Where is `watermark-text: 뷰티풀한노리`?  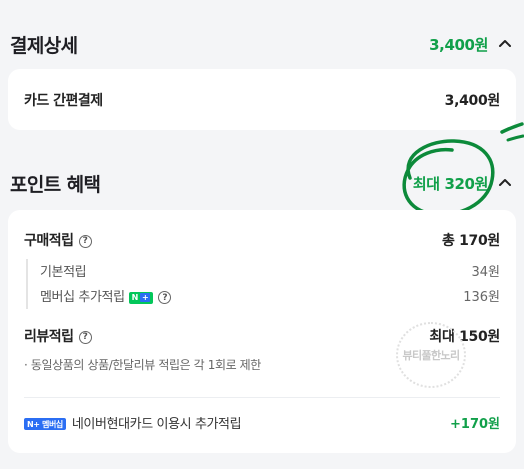 watermark-text: 뷰티풀한노리 is located at coordinates (431, 355).